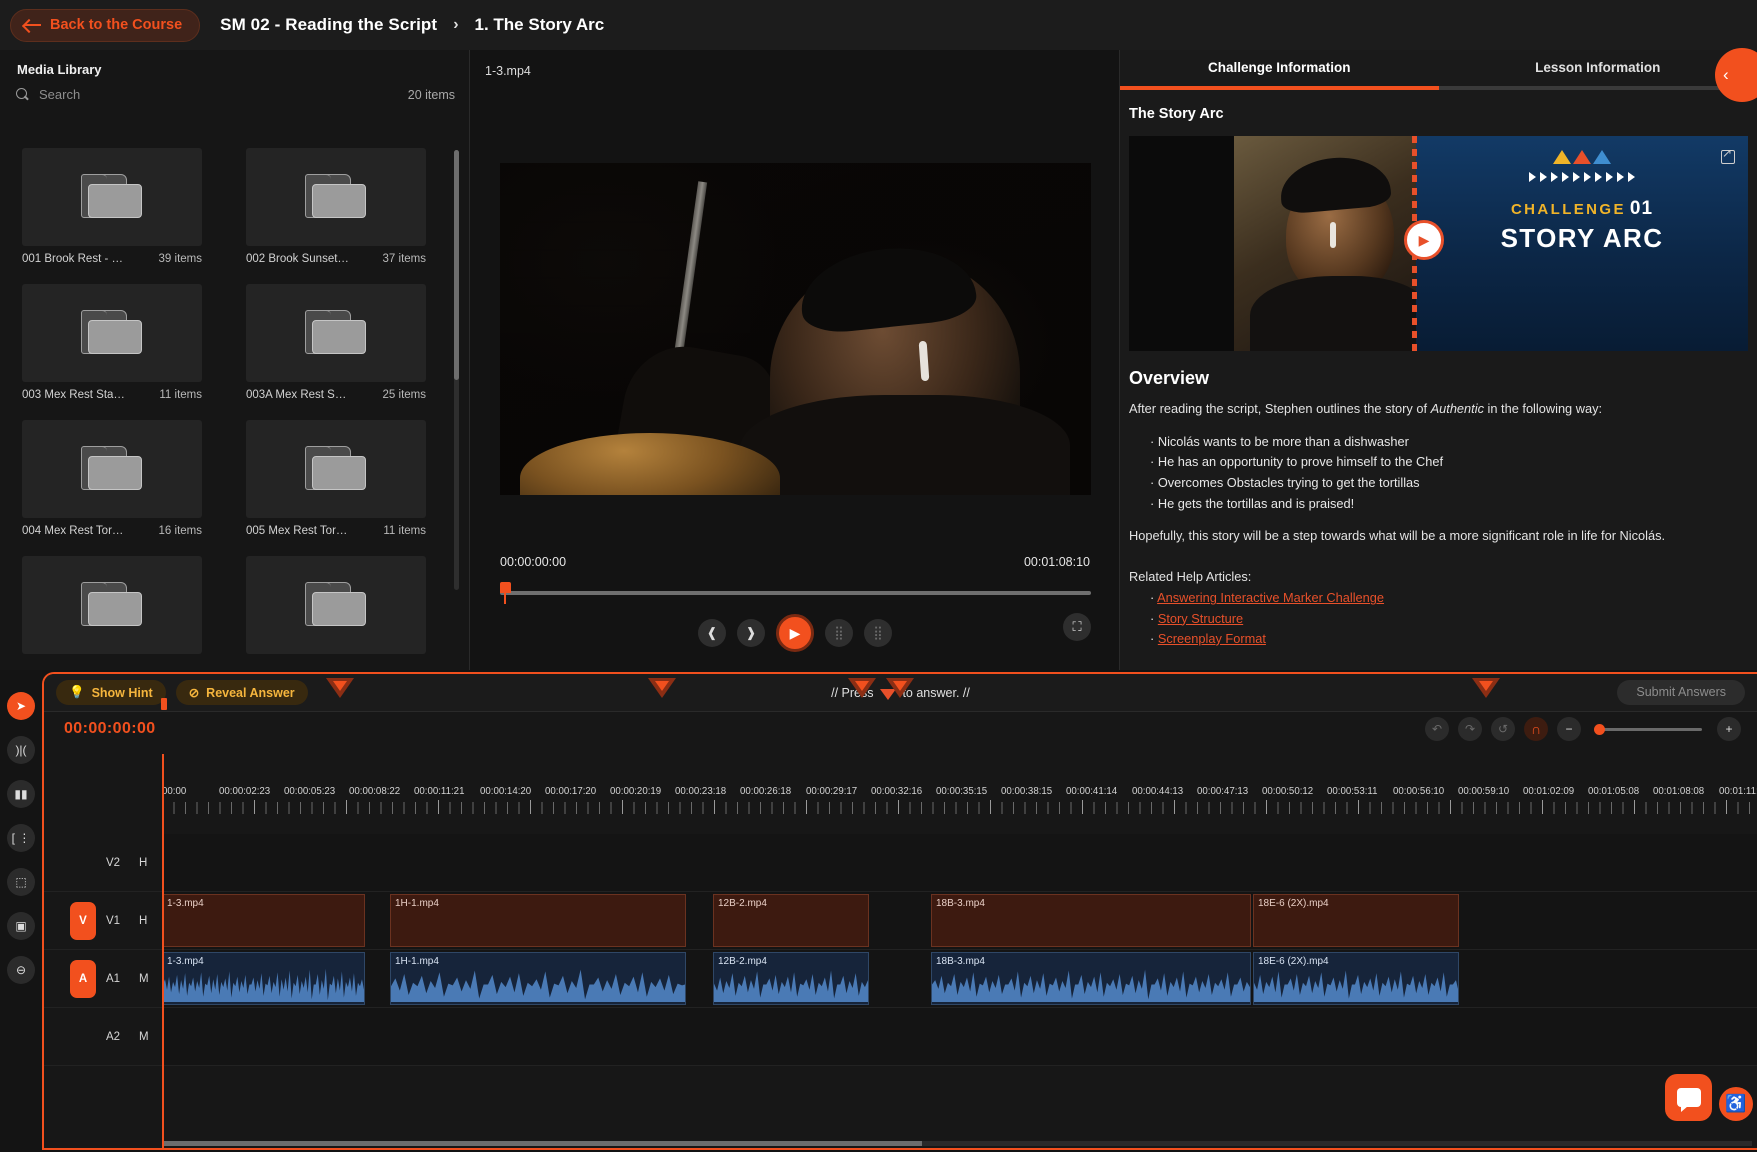 The image size is (1757, 1152). Describe the element at coordinates (1200, 618) in the screenshot. I see `related-link: Story Structure` at that location.